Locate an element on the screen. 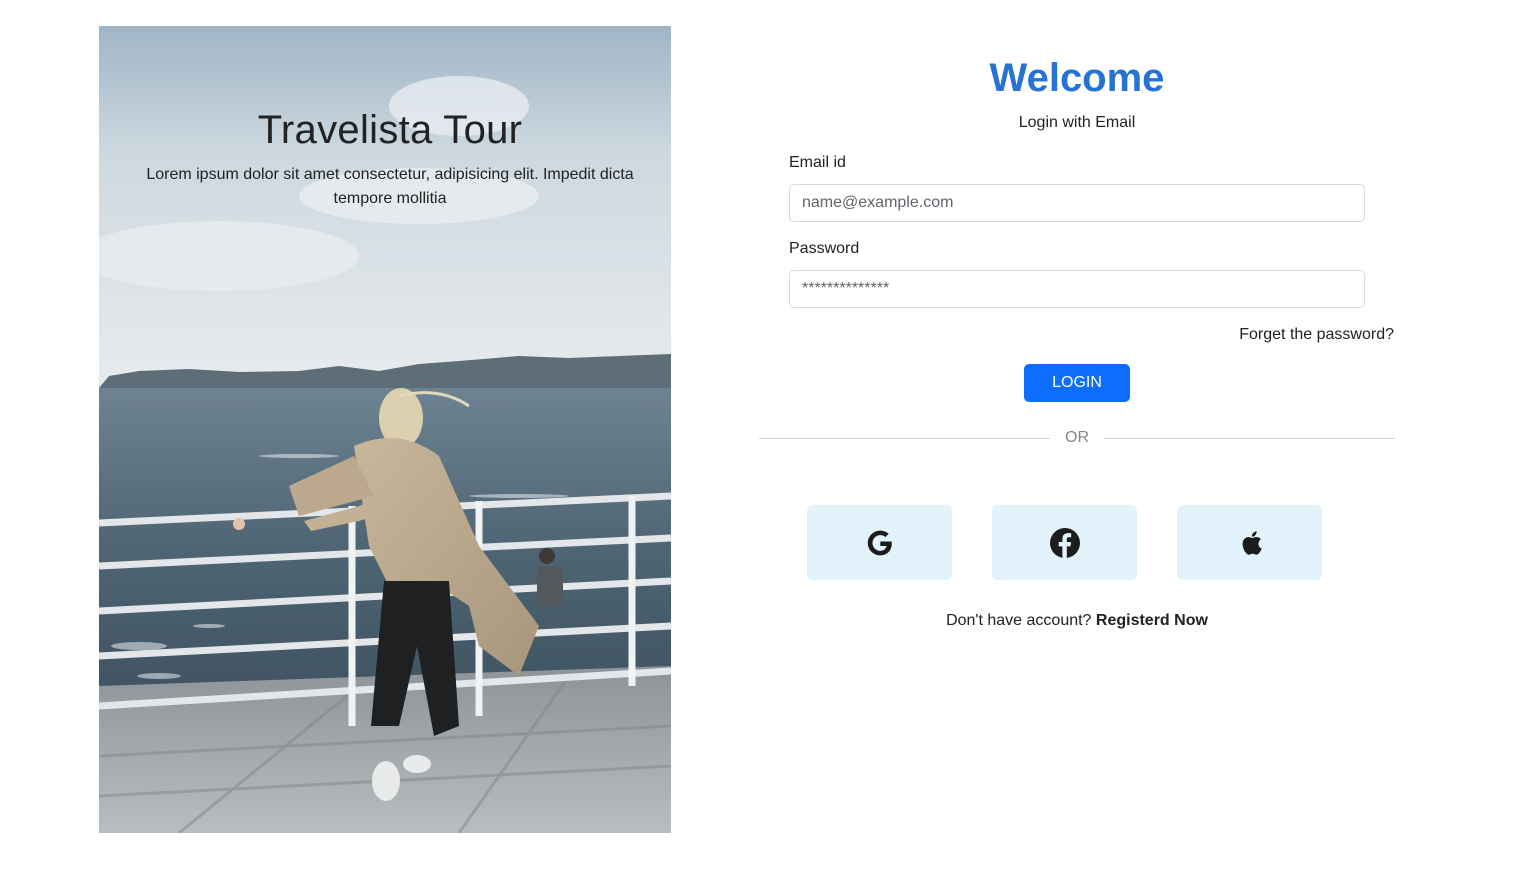  facebook-login-button is located at coordinates (1064, 542).